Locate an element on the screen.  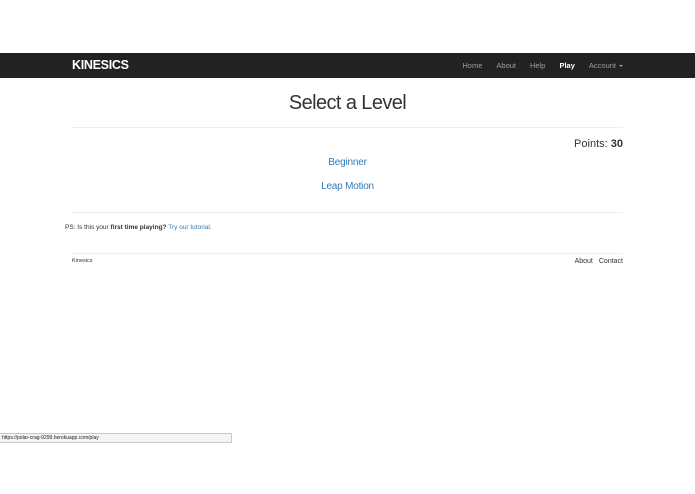
tutorial-hint-emphasis: first time playing? is located at coordinates (138, 227).